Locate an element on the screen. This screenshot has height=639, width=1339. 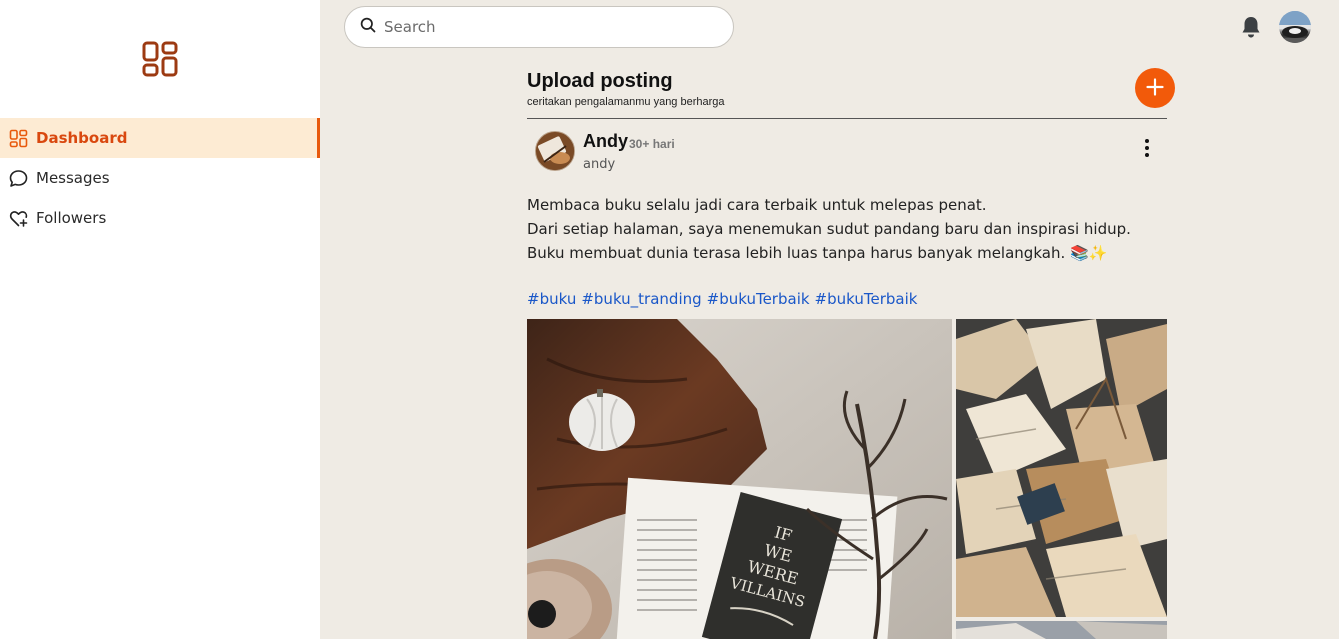
sidebar-item-label: Followers is located at coordinates (71, 218).